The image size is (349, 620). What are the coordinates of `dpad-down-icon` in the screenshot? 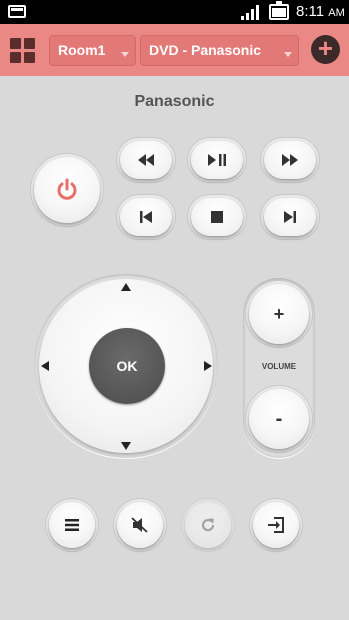 It's located at (126, 446).